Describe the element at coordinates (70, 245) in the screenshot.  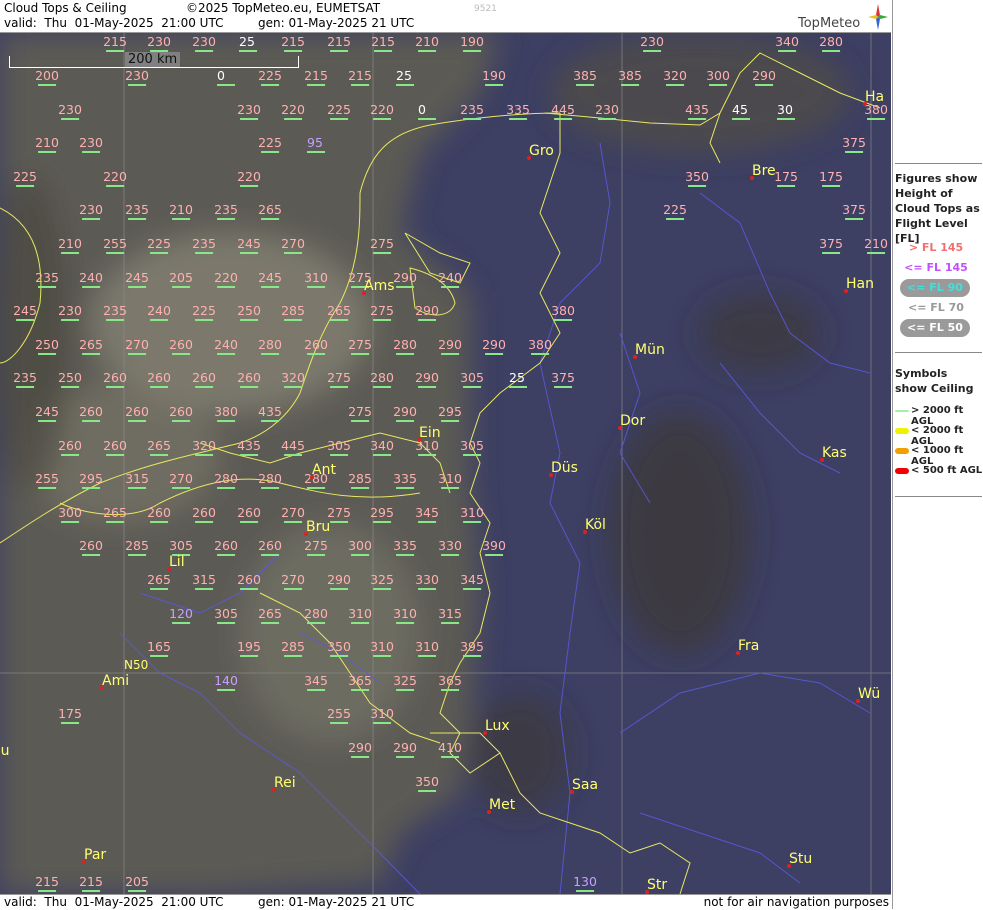
I see `cloud-top-value: 210` at that location.